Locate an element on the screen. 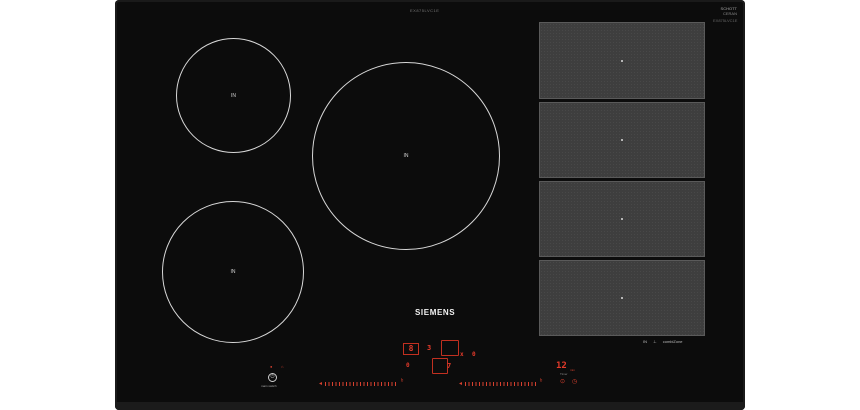 This screenshot has height=410, width=860. cooking-zone-bottom-left: IN is located at coordinates (233, 272).